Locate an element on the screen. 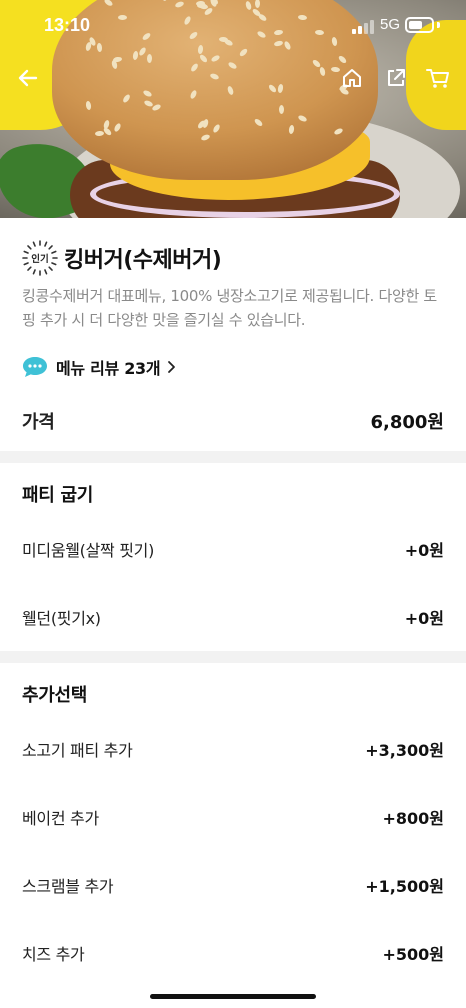 This screenshot has width=466, height=1008. chevron-right-icon is located at coordinates (172, 367).